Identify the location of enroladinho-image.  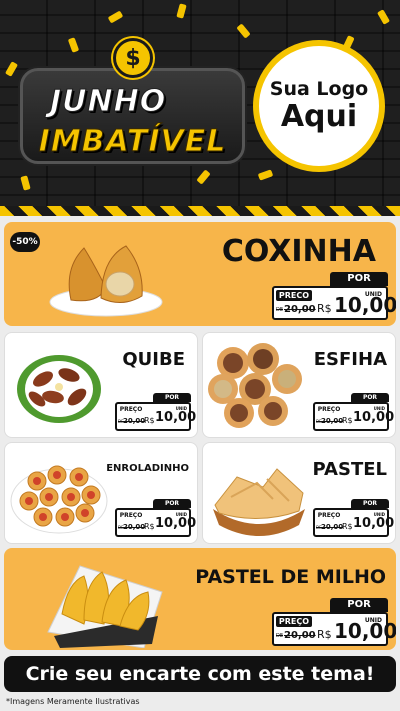
(59, 499).